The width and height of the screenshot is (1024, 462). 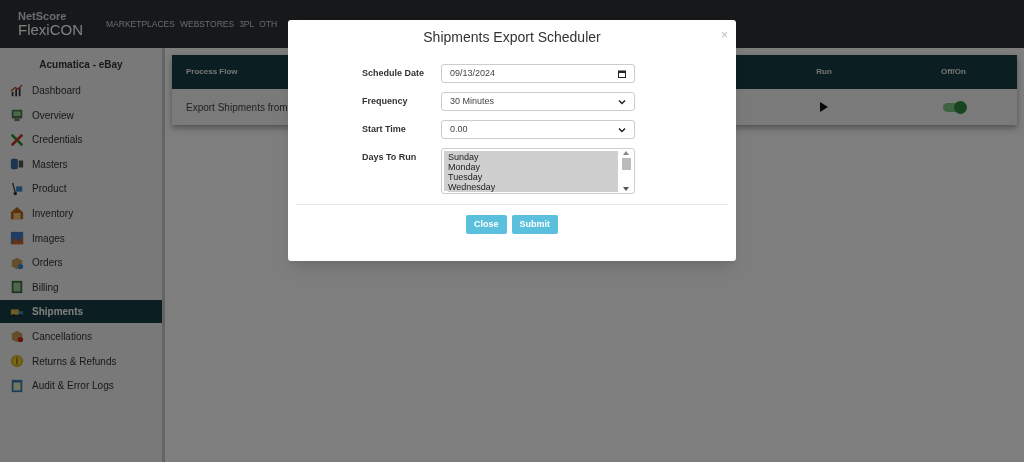 I want to click on dropdown: 0.00, so click(x=538, y=129).